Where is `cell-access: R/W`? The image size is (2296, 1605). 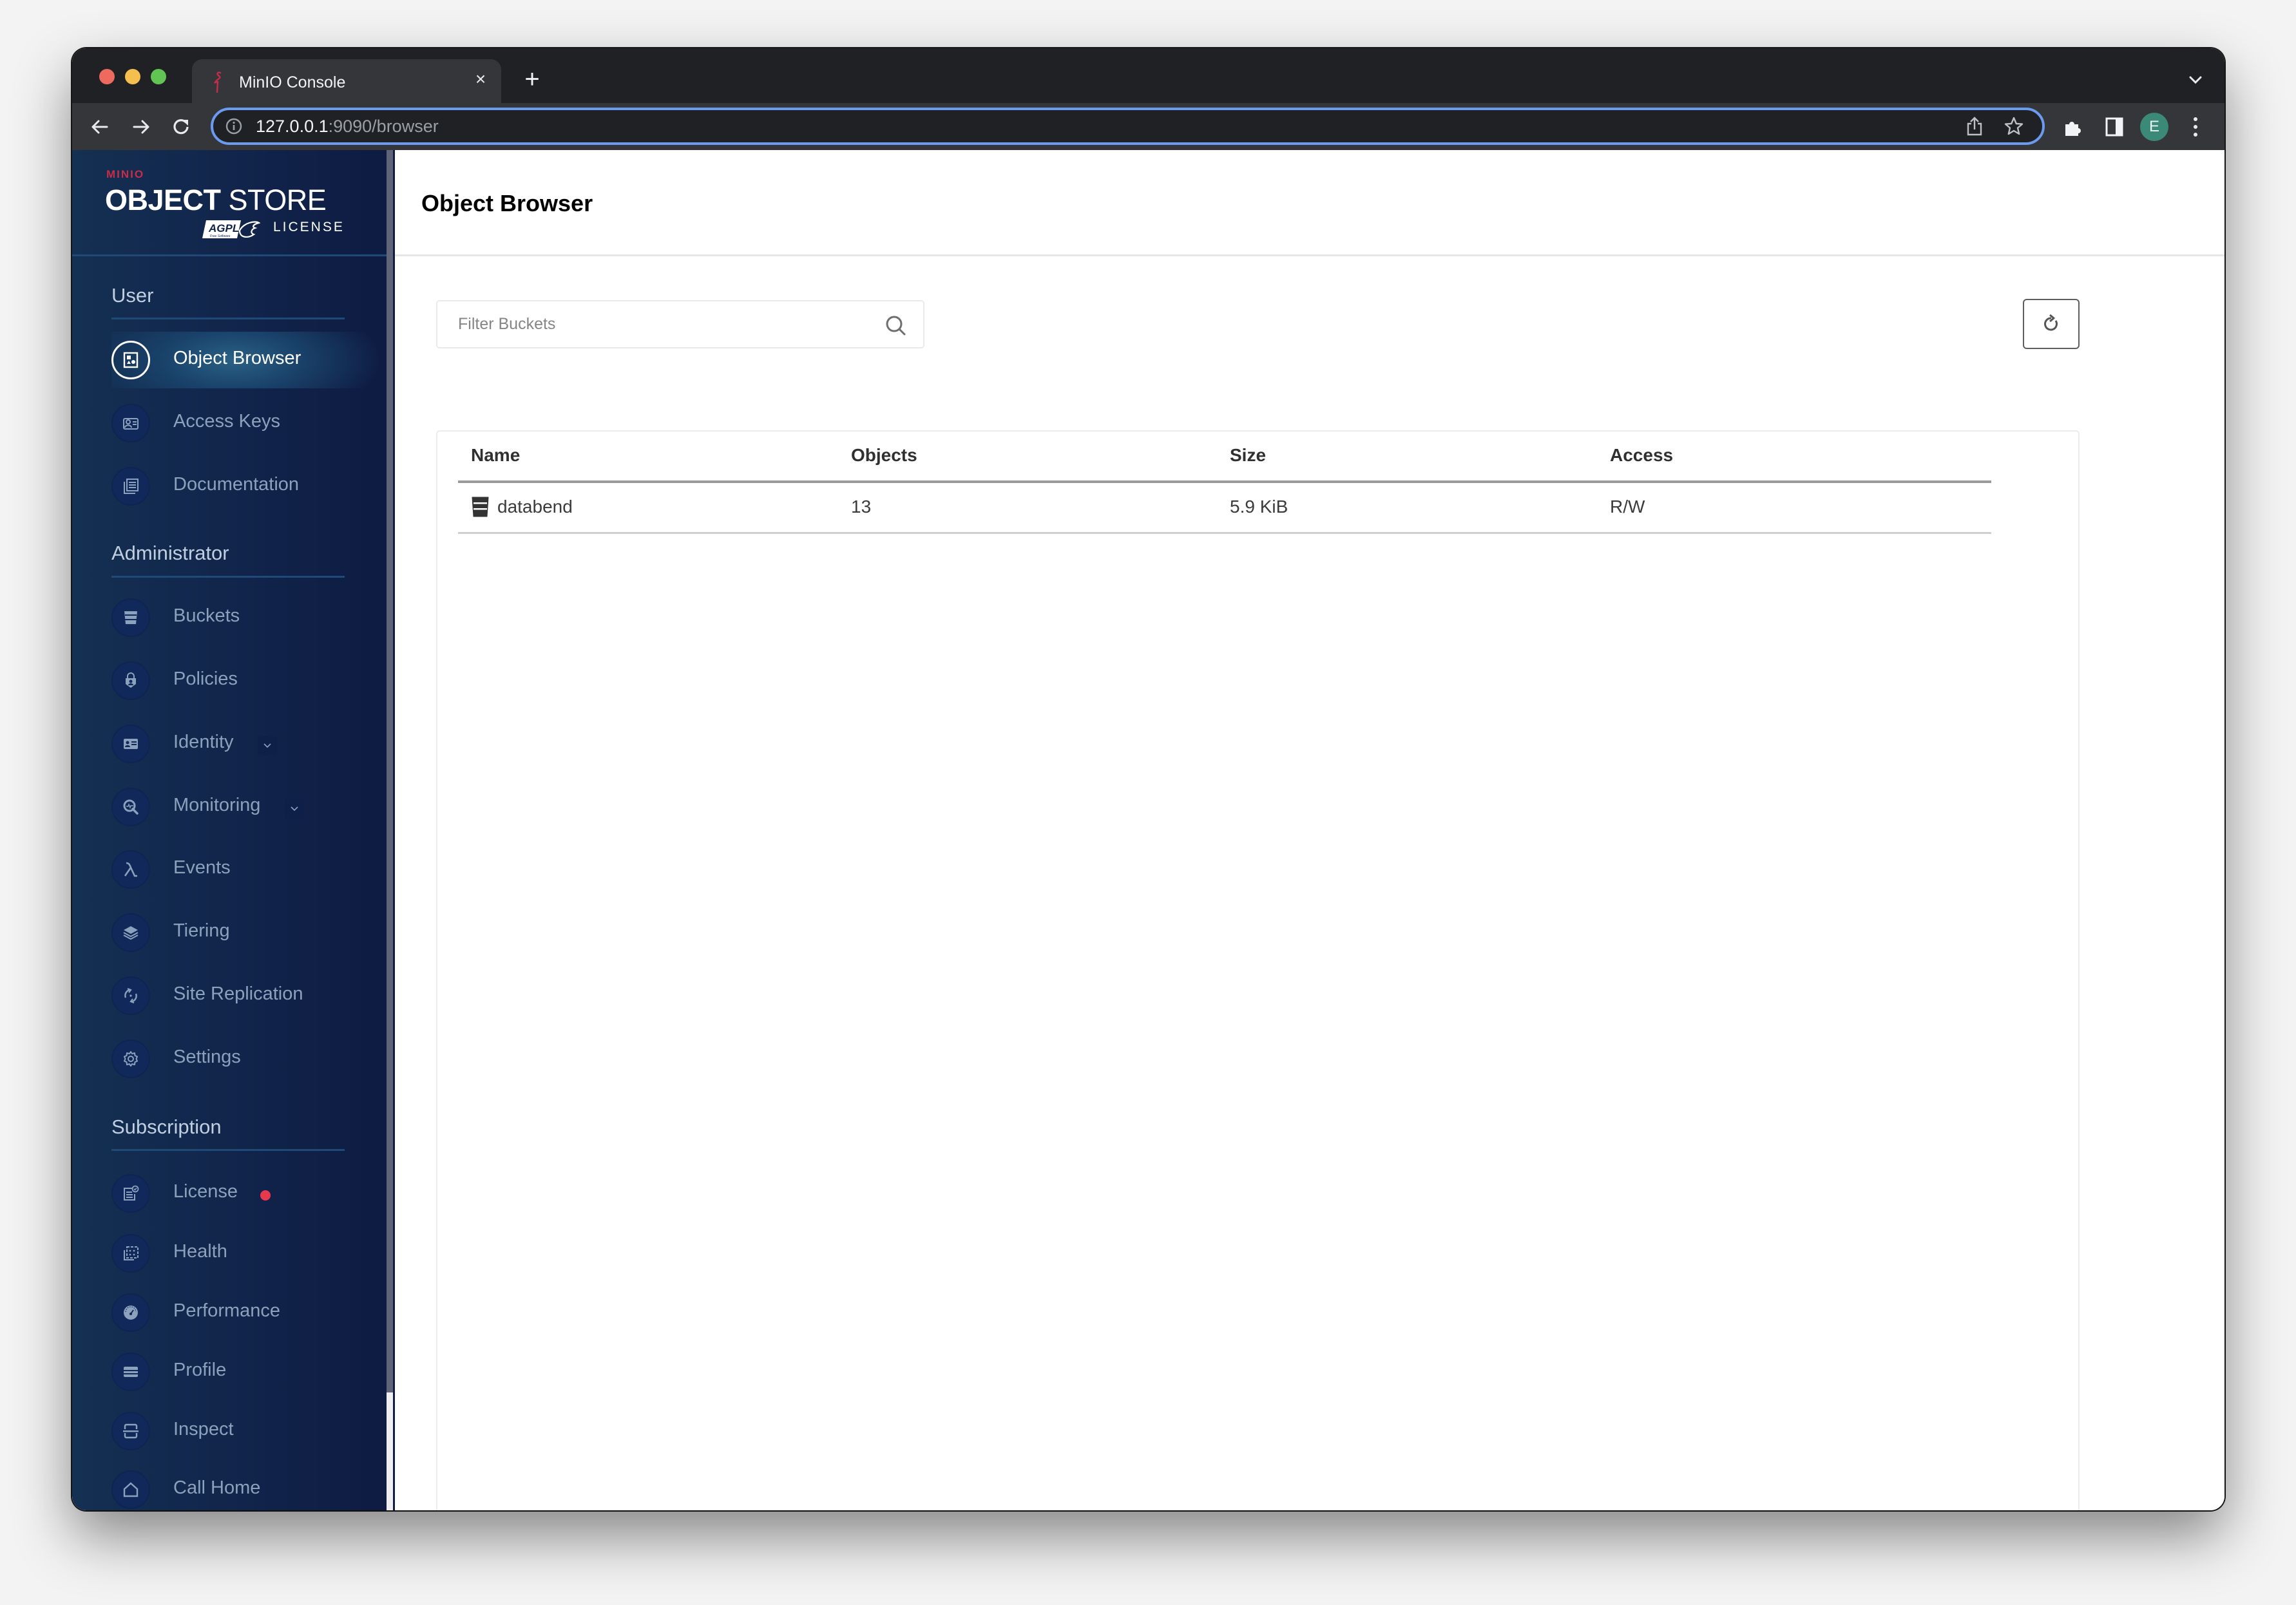 cell-access: R/W is located at coordinates (1627, 507).